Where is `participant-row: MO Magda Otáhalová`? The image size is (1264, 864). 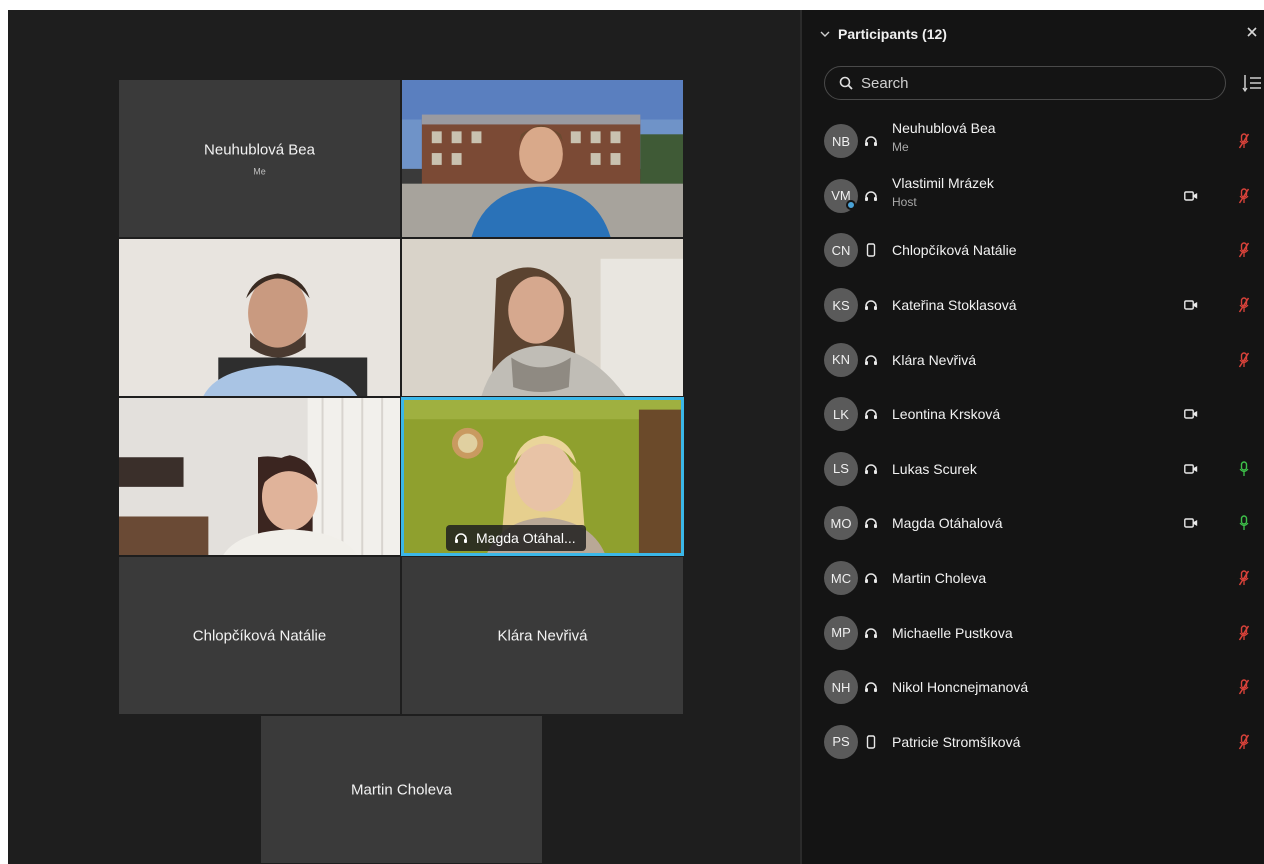
participant-row: MO Magda Otáhalová is located at coordinates (1033, 523).